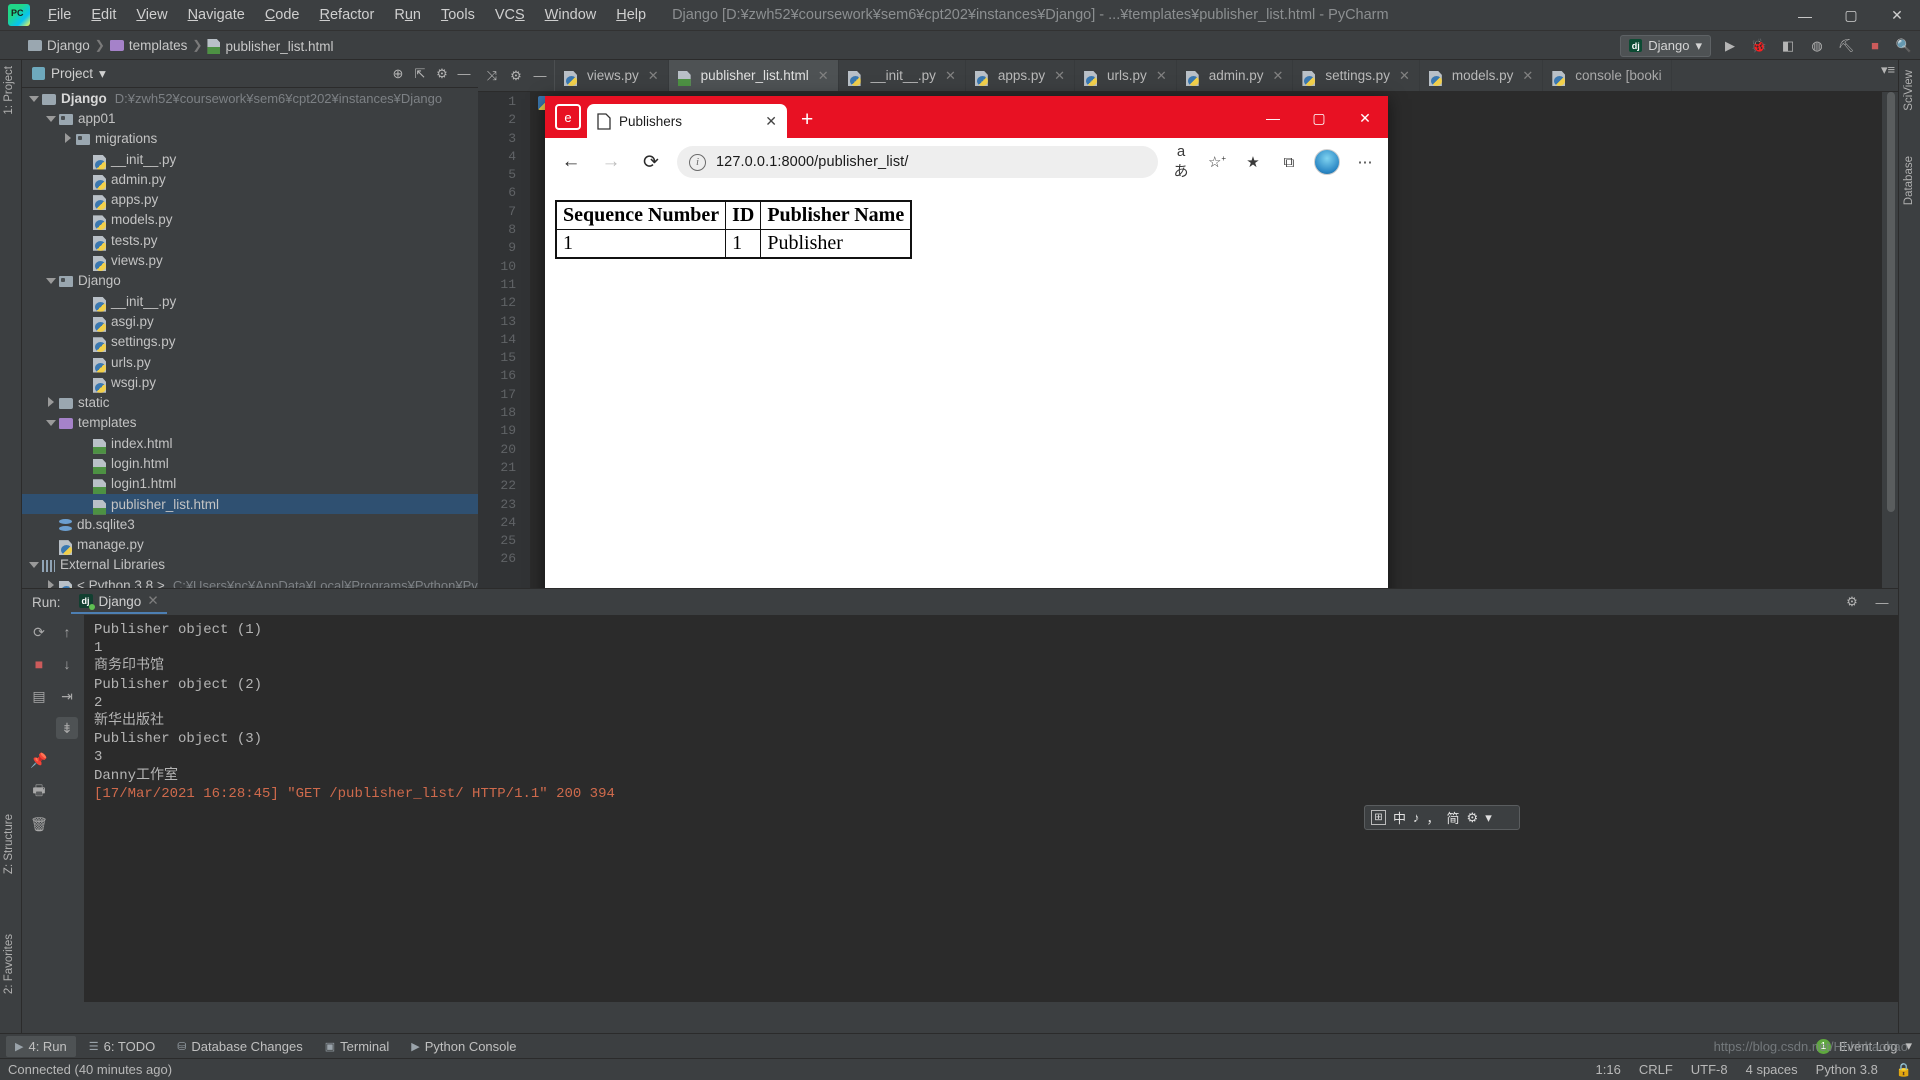  What do you see at coordinates (39, 696) in the screenshot?
I see `layout-icon: ▤` at bounding box center [39, 696].